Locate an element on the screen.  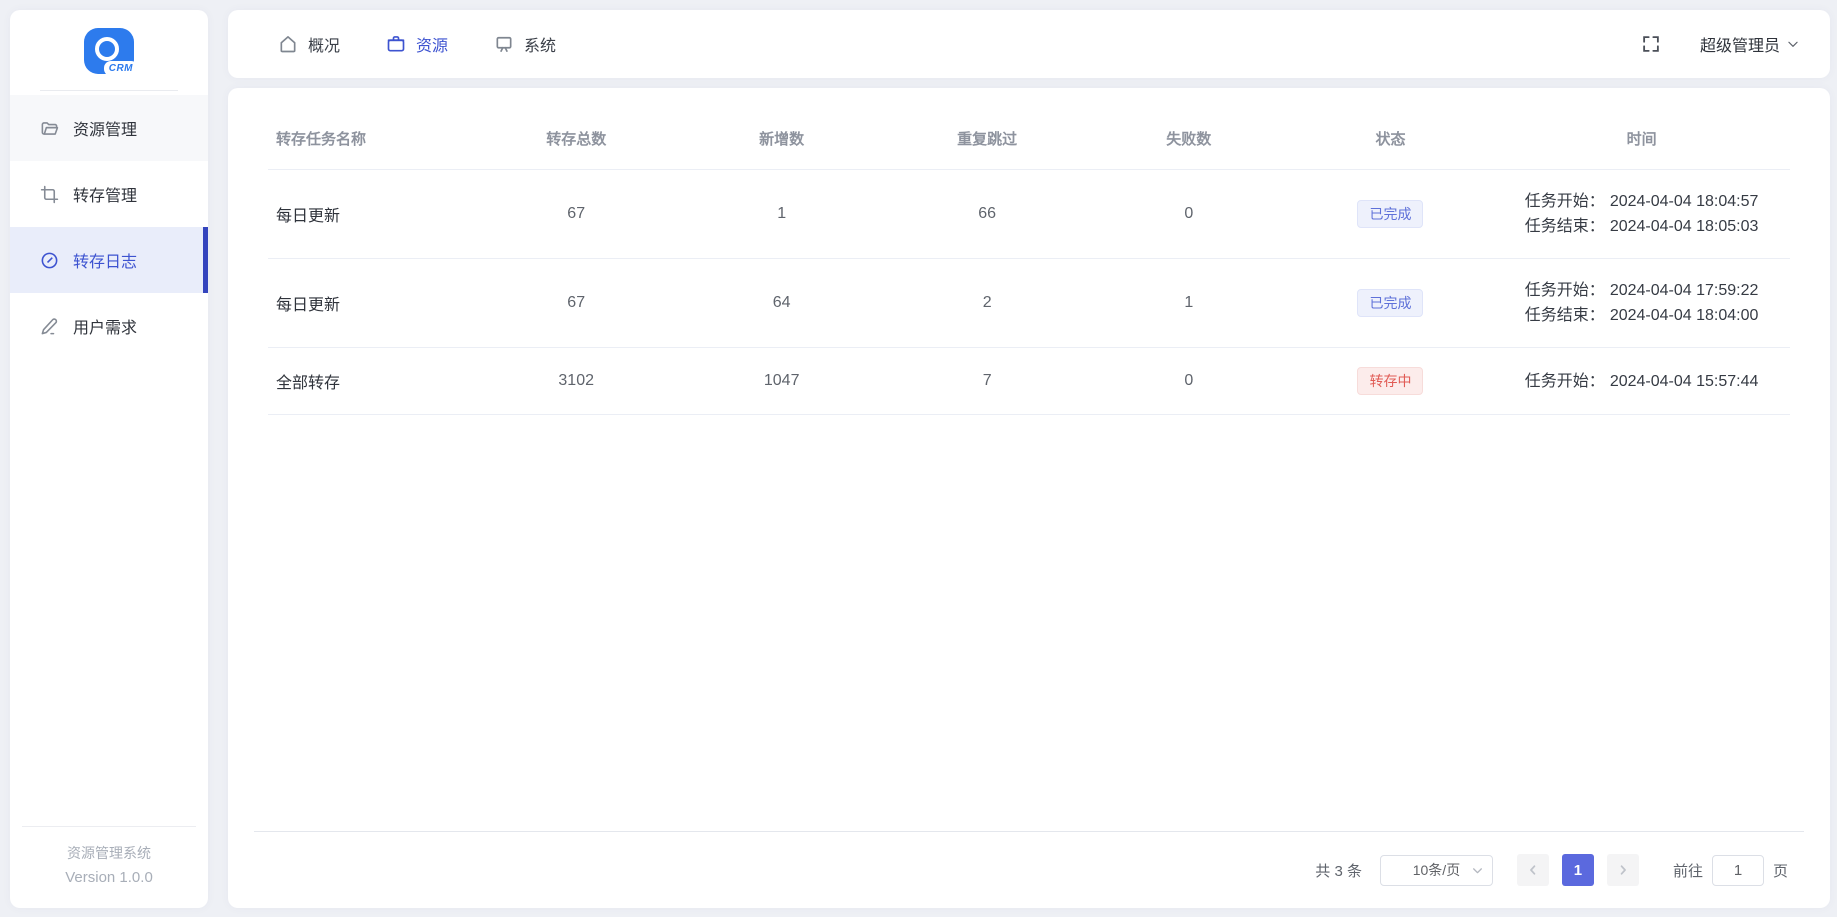
page-size-value: 10条/页 is located at coordinates (1436, 870).